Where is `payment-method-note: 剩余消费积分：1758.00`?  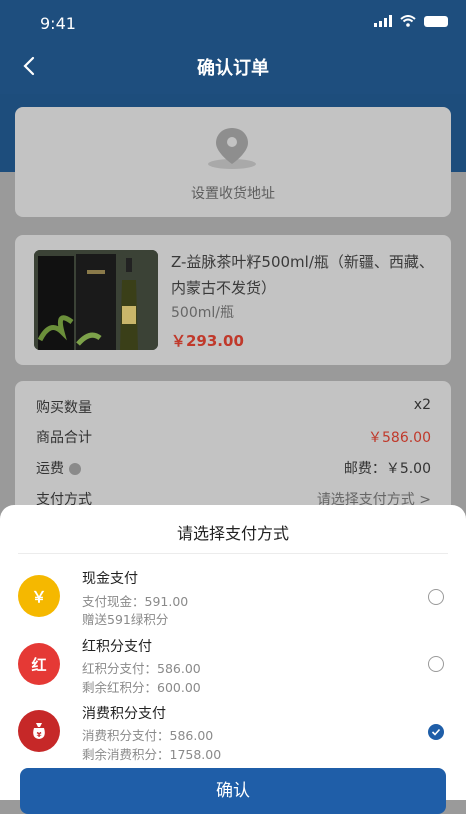
payment-method-note: 剩余消费积分：1758.00 is located at coordinates (152, 754).